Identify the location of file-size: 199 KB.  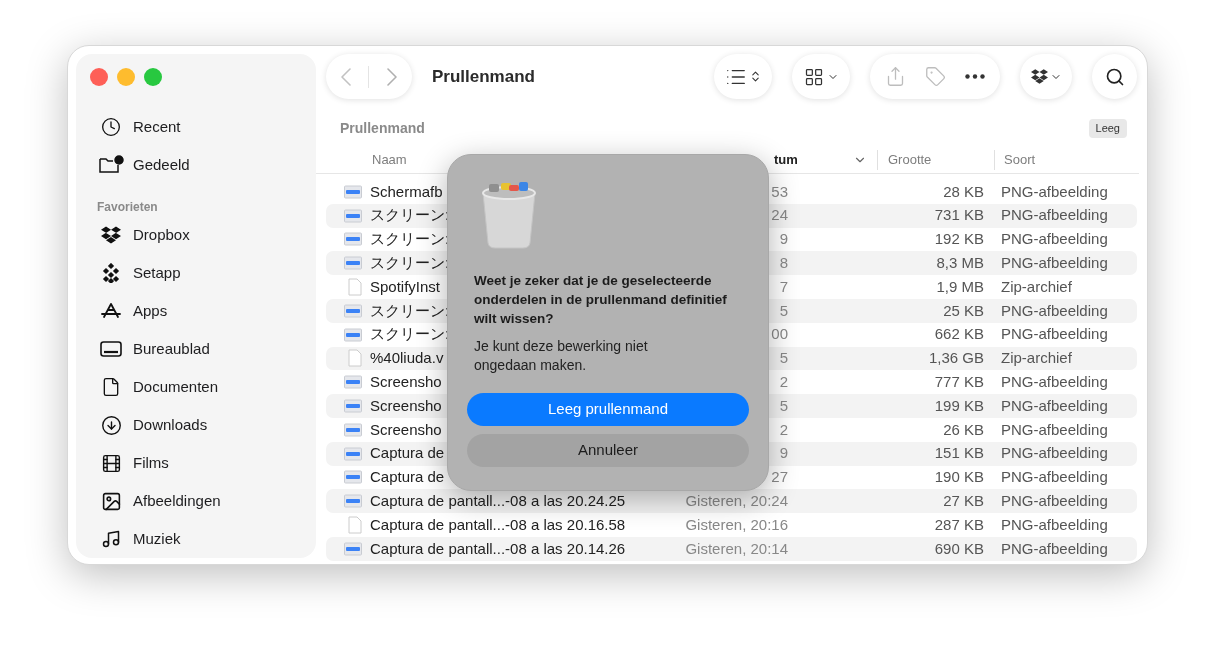
(958, 405).